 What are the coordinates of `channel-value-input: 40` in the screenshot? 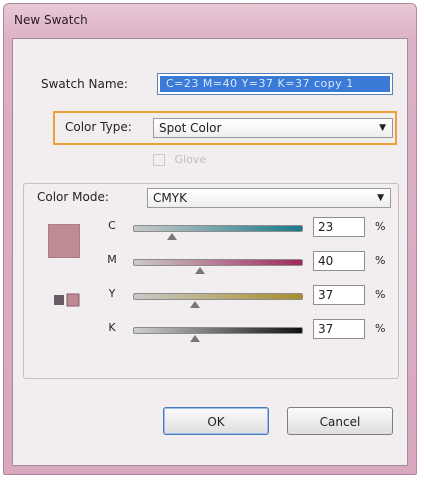 It's located at (339, 261).